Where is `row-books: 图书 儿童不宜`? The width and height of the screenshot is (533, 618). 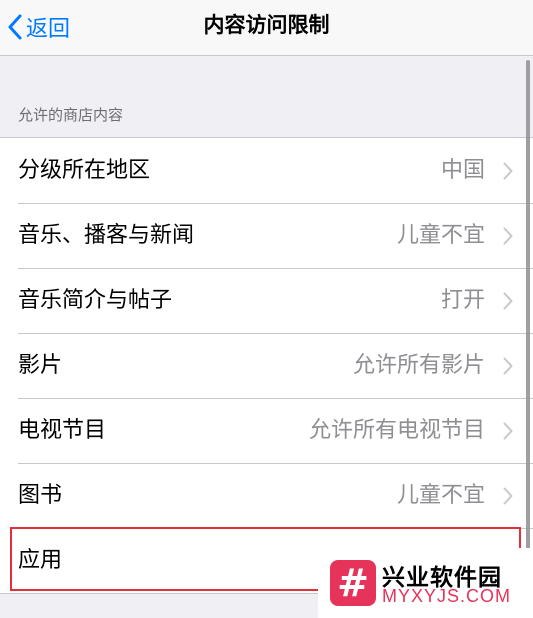
row-books: 图书 儿童不宜 is located at coordinates (266, 495).